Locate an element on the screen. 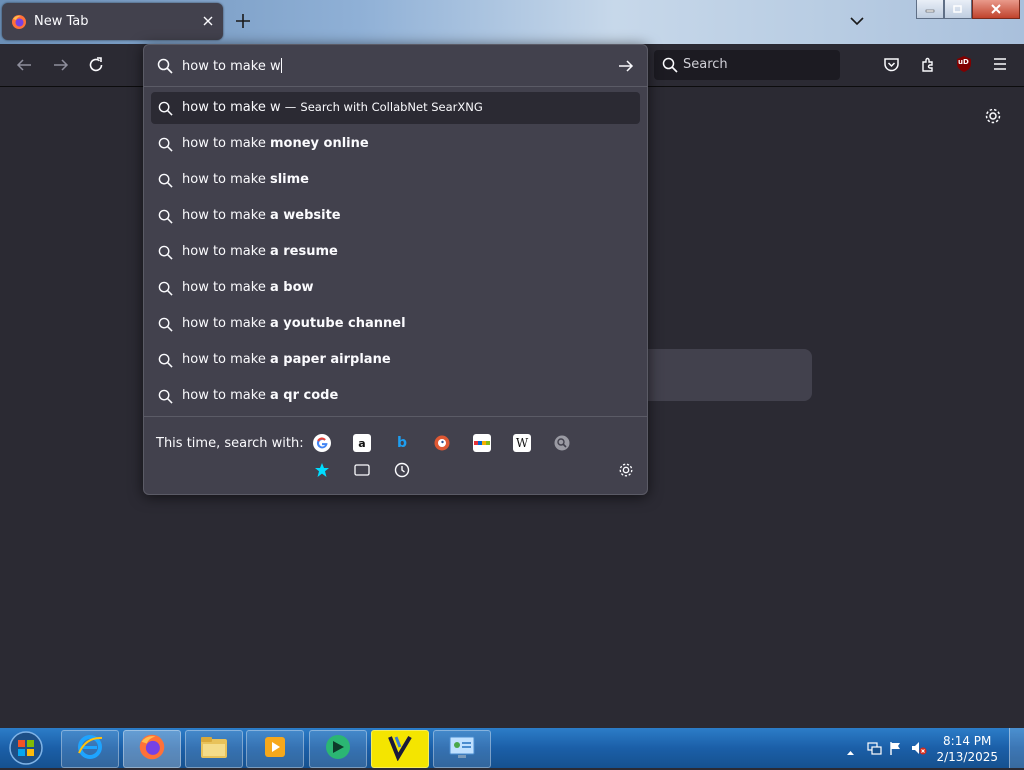 The width and height of the screenshot is (1024, 770). start-button-windows-orb-icon is located at coordinates (26, 748).